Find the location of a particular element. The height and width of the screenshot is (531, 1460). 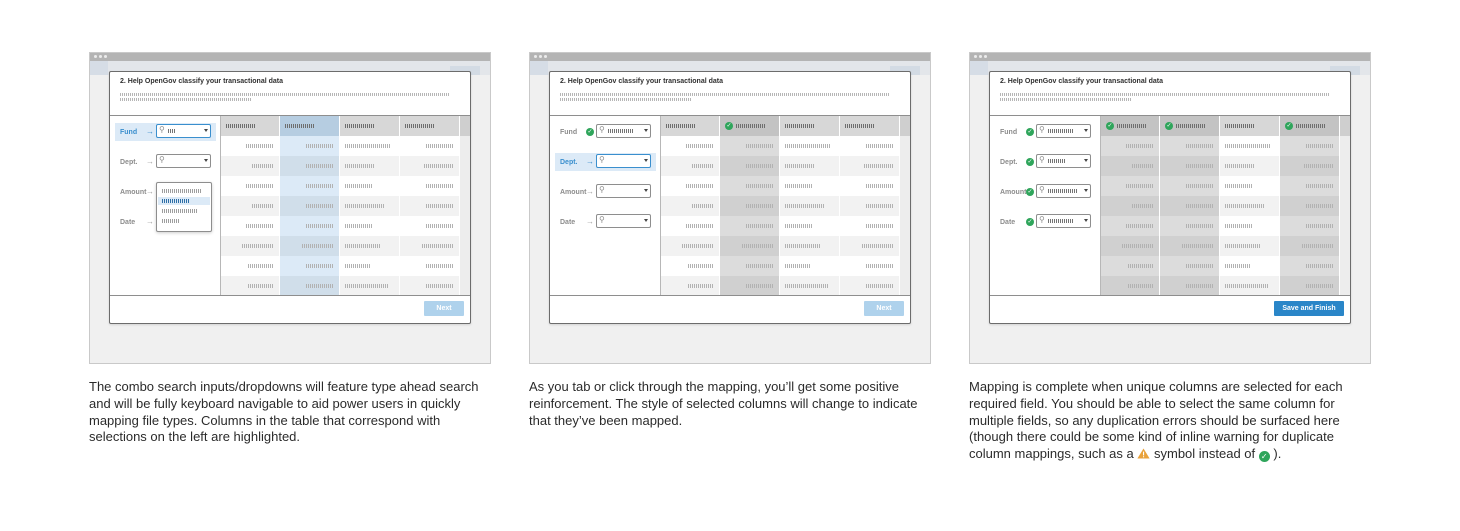

field-row-dept: Dept. ✓ ⚲ is located at coordinates (1045, 162).